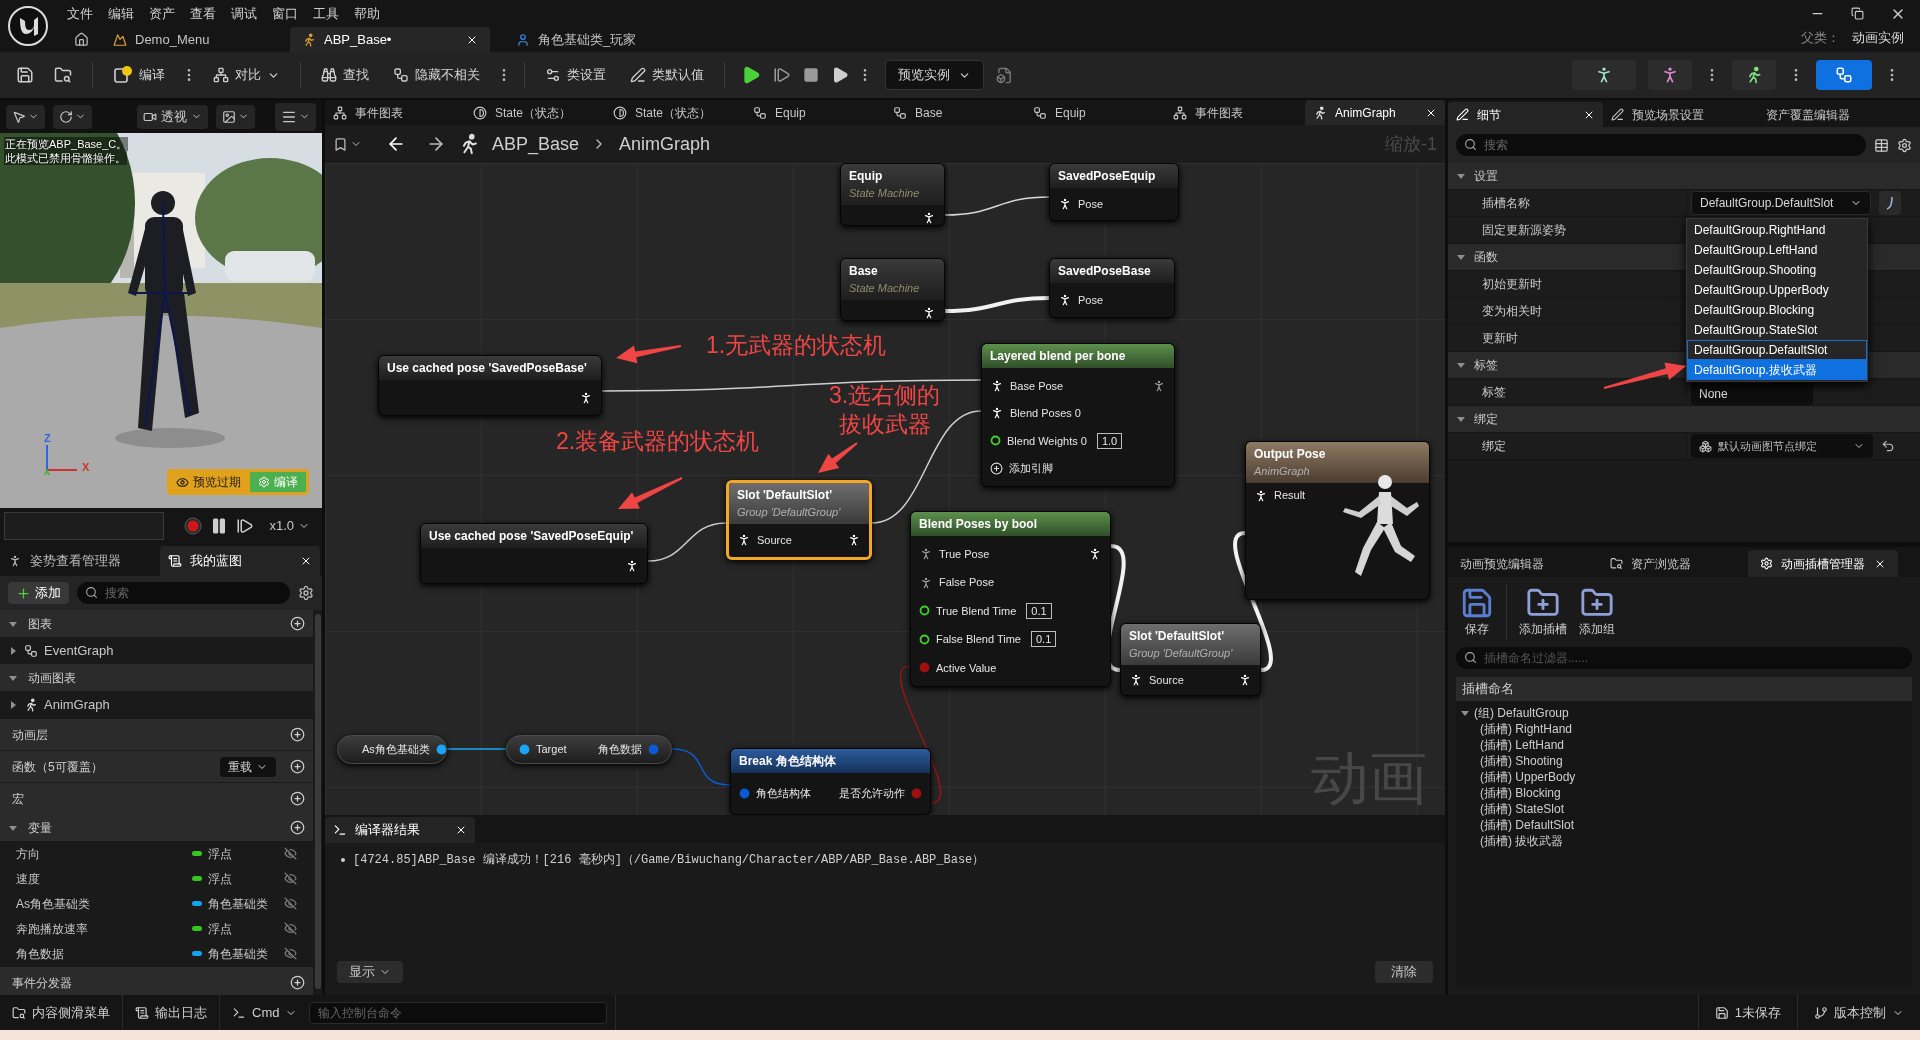 The height and width of the screenshot is (1040, 1920). Describe the element at coordinates (235, 116) in the screenshot. I see `show-options-button` at that location.